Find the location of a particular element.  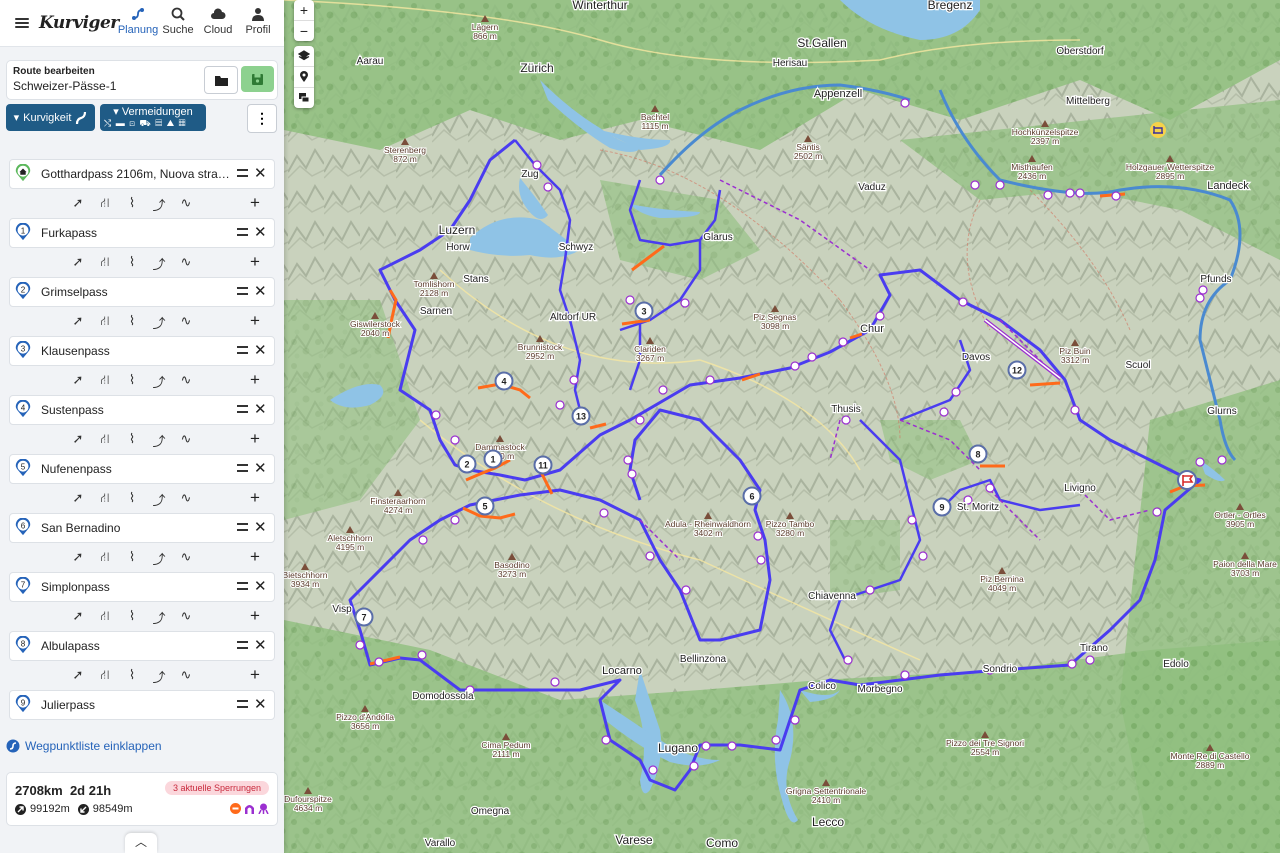

waypoint-item: 4 Sustenpass ✕ is located at coordinates (142, 410).